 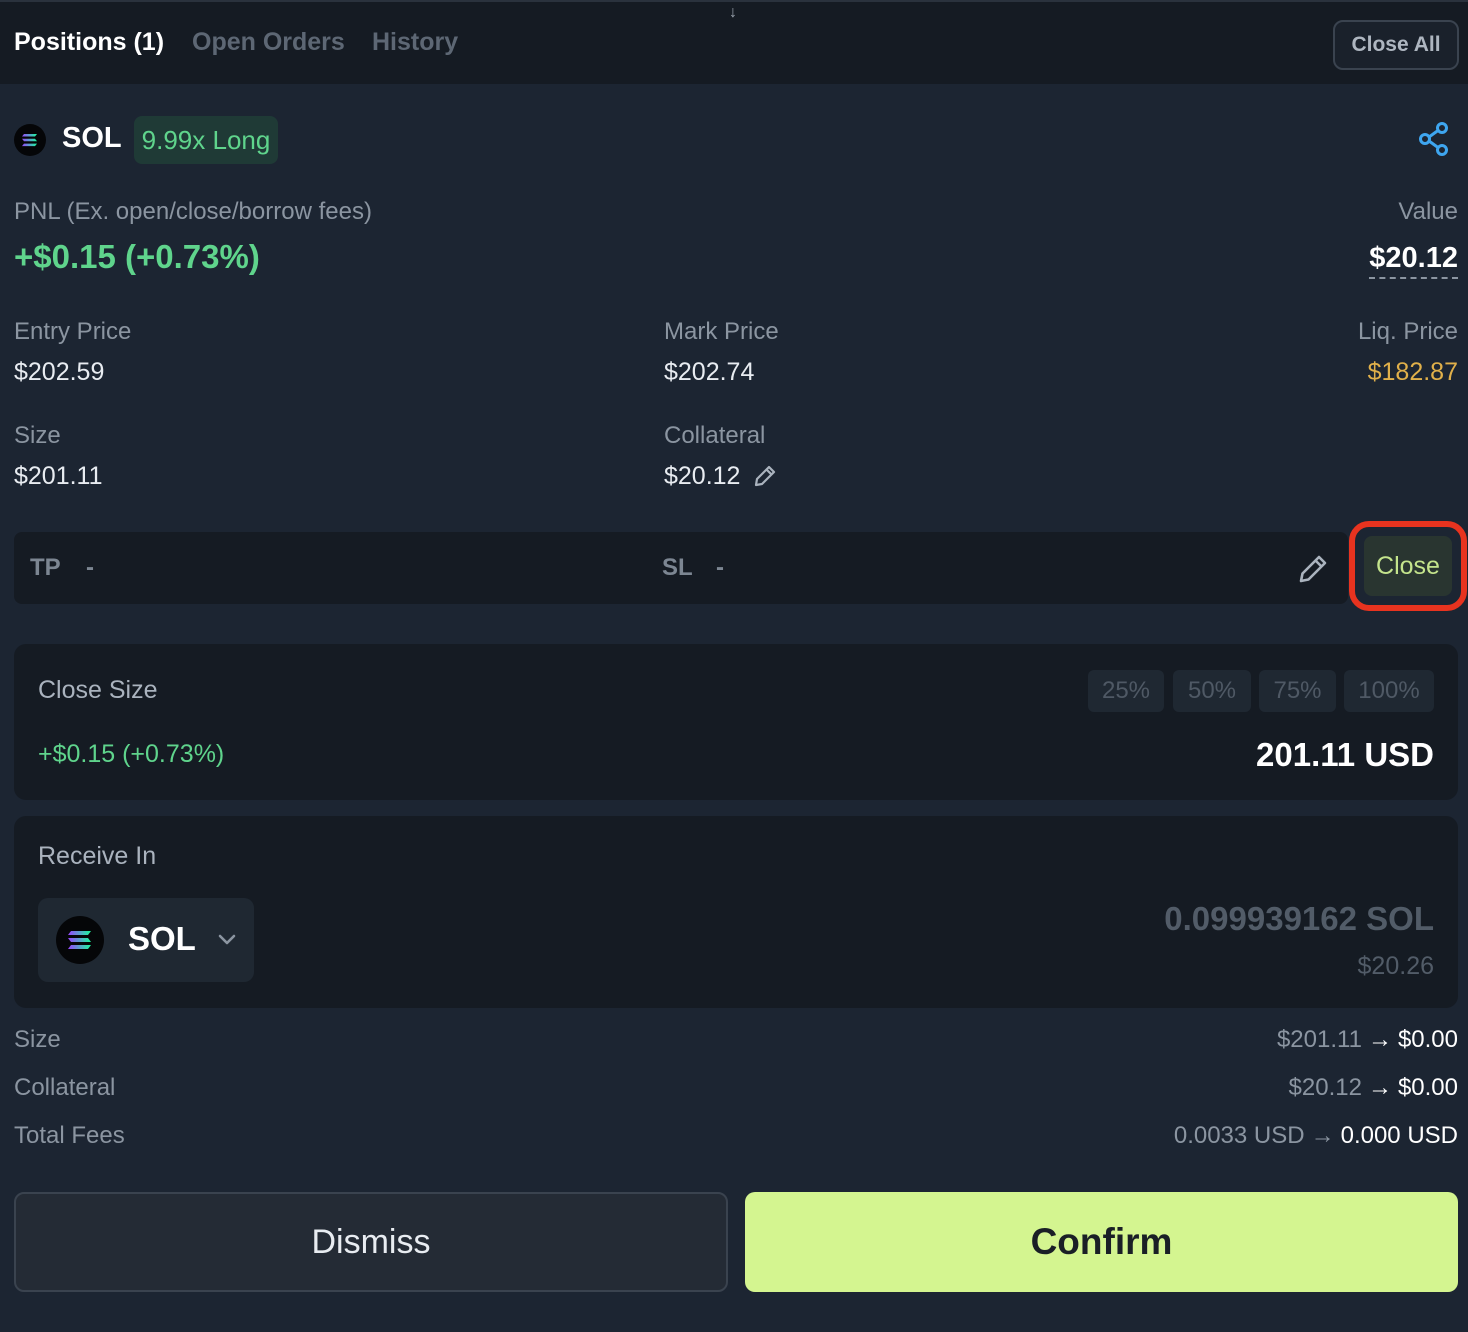 I want to click on summary-fees-from: 0.0033 USD, so click(x=1239, y=1135).